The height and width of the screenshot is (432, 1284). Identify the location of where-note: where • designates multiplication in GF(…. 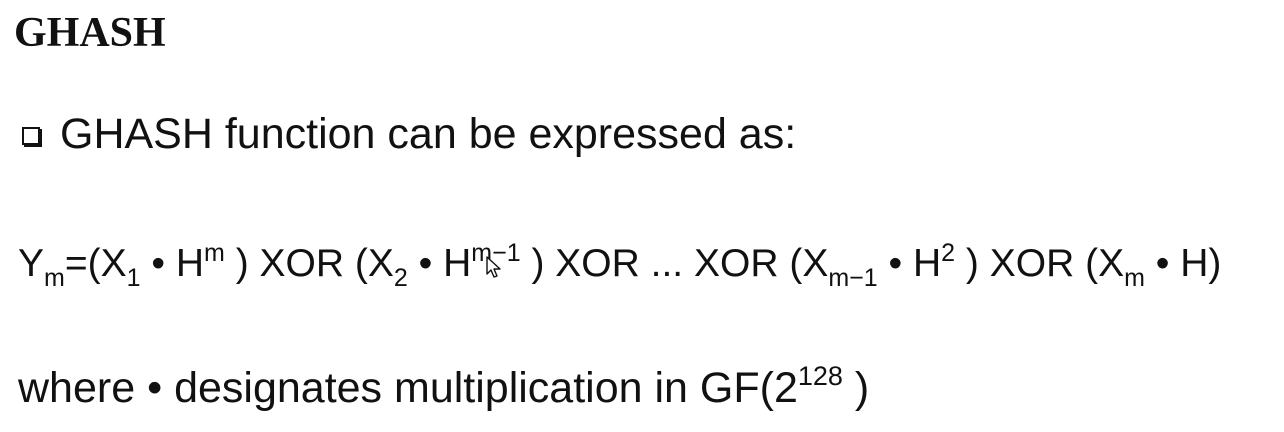
(443, 388).